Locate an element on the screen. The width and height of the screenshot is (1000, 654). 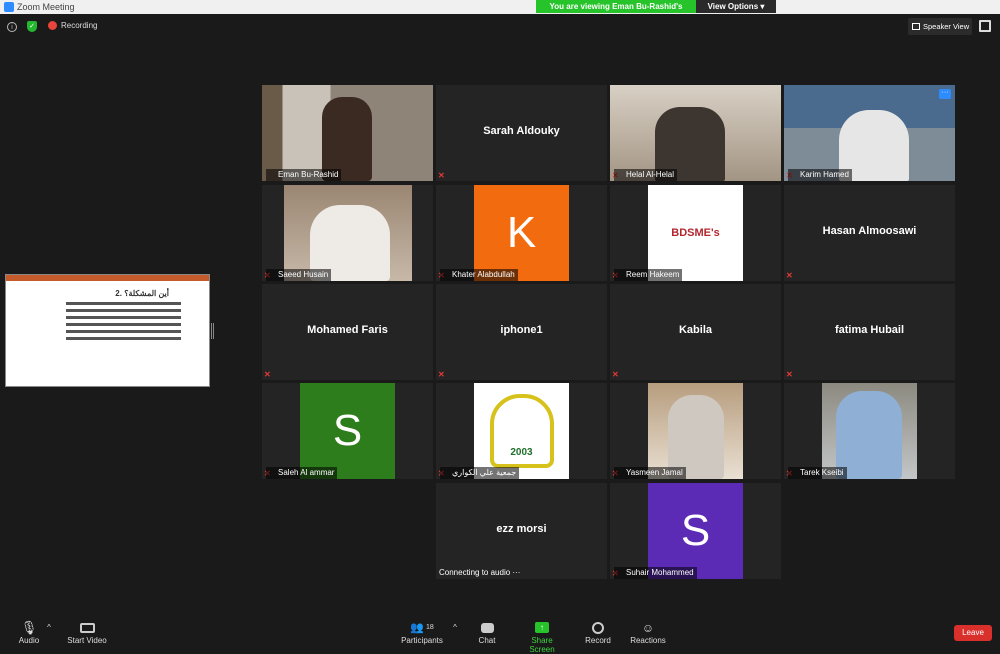
participant-tile: ezz morsi Connecting to audio ··· is located at coordinates (521, 531).